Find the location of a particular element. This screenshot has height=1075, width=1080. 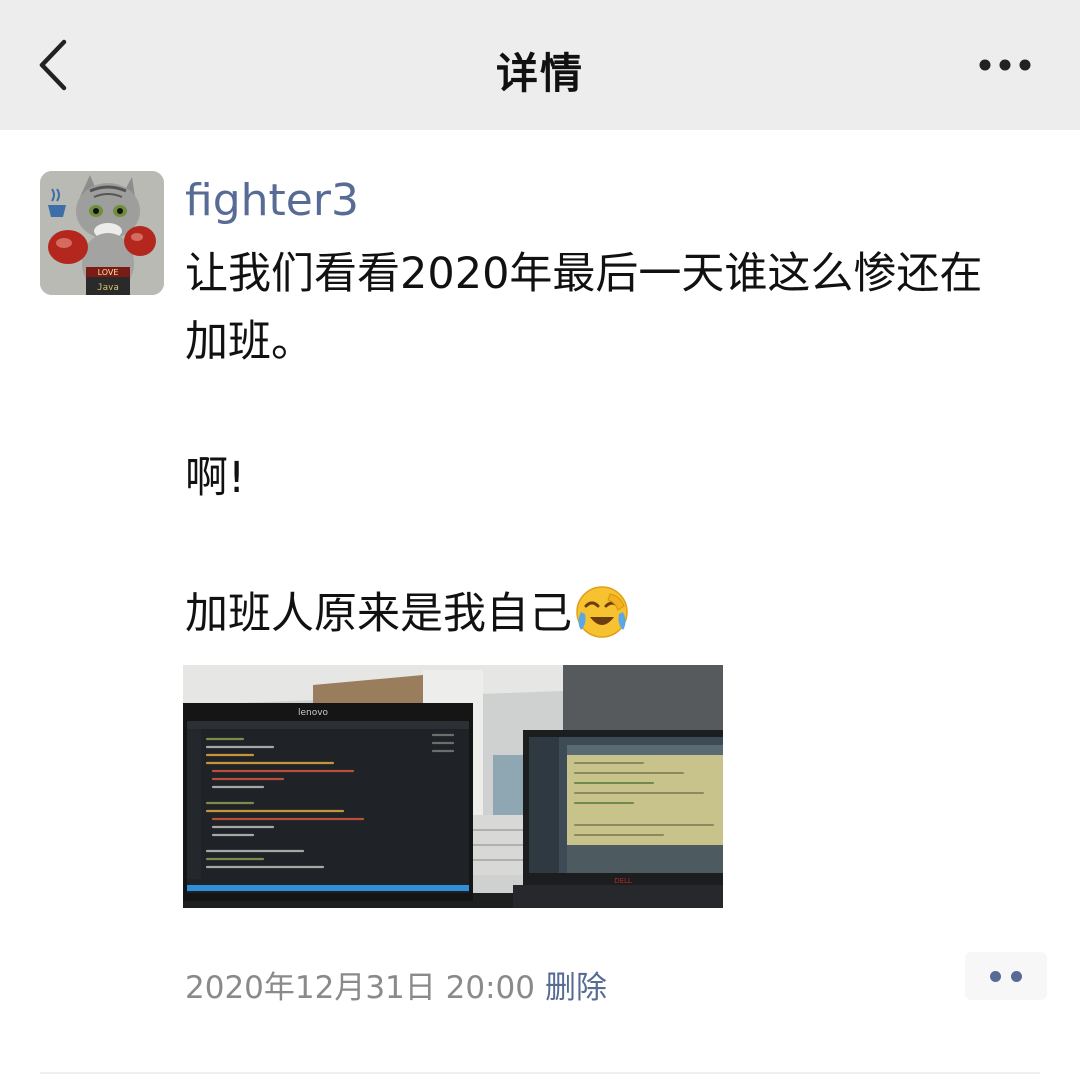

page-title: 详情 is located at coordinates (539, 73).